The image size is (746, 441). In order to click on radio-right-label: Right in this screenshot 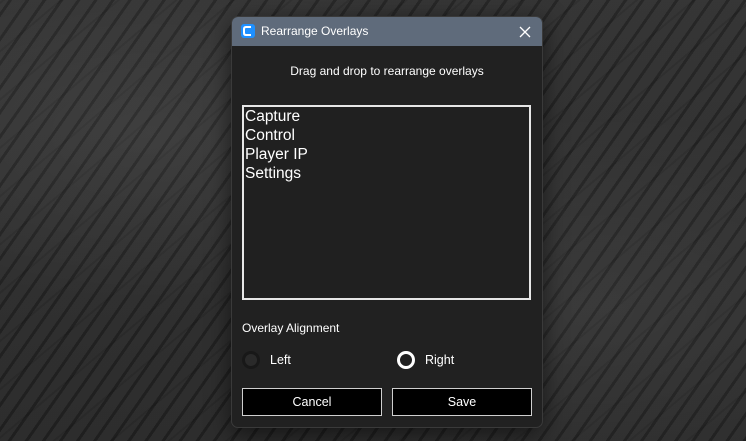, I will do `click(440, 360)`.